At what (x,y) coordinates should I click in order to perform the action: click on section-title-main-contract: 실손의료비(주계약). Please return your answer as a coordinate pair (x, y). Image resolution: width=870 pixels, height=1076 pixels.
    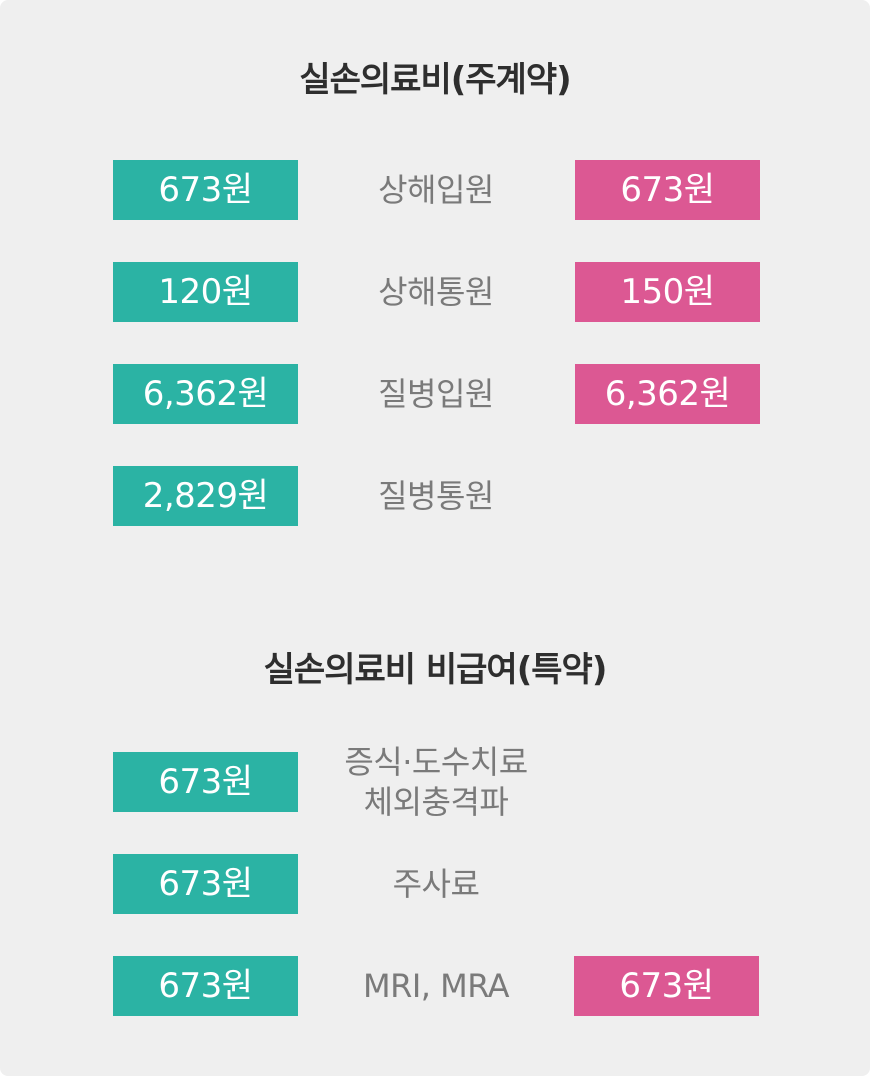
    Looking at the image, I should click on (435, 80).